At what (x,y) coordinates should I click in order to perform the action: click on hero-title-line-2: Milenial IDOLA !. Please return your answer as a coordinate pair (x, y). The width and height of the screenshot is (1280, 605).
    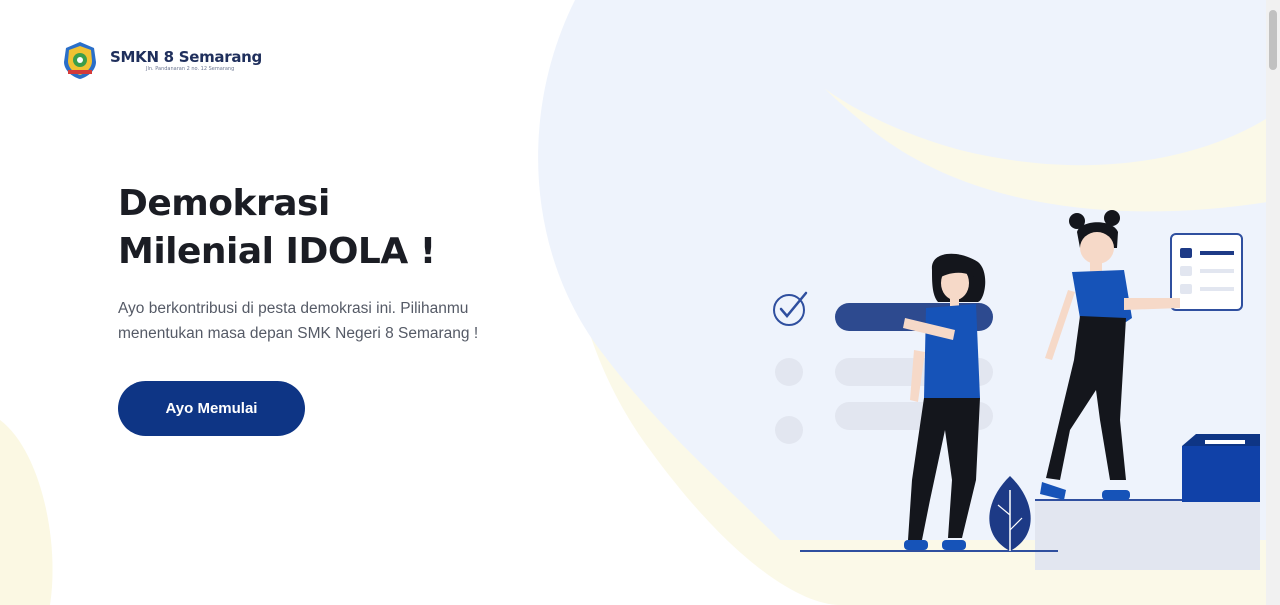
    Looking at the image, I should click on (277, 251).